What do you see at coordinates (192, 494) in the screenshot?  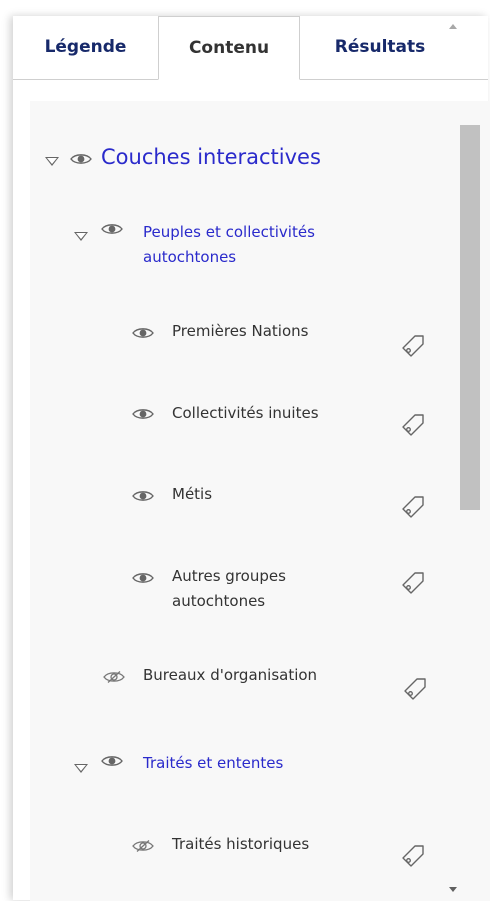 I see `layer-label-metis: Métis` at bounding box center [192, 494].